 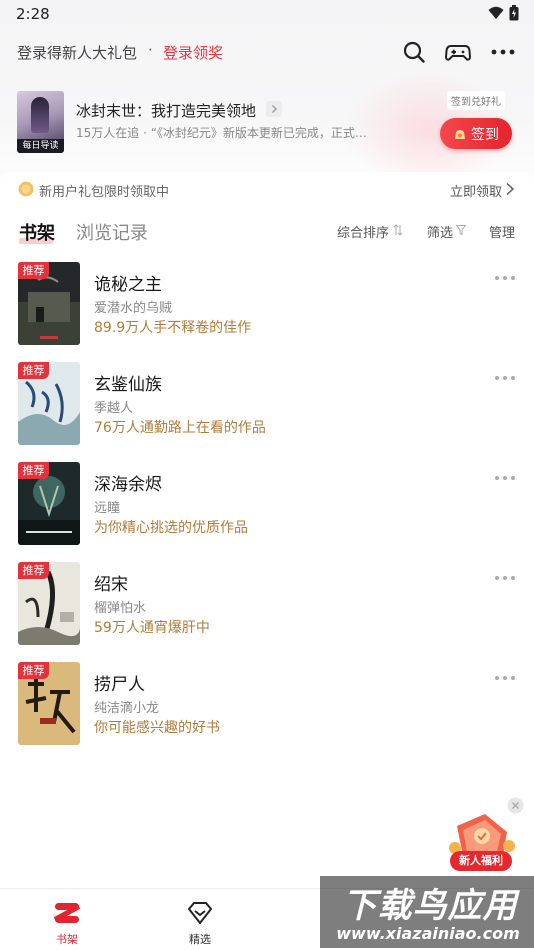 What do you see at coordinates (37, 232) in the screenshot?
I see `tab-bookshelf: 书架` at bounding box center [37, 232].